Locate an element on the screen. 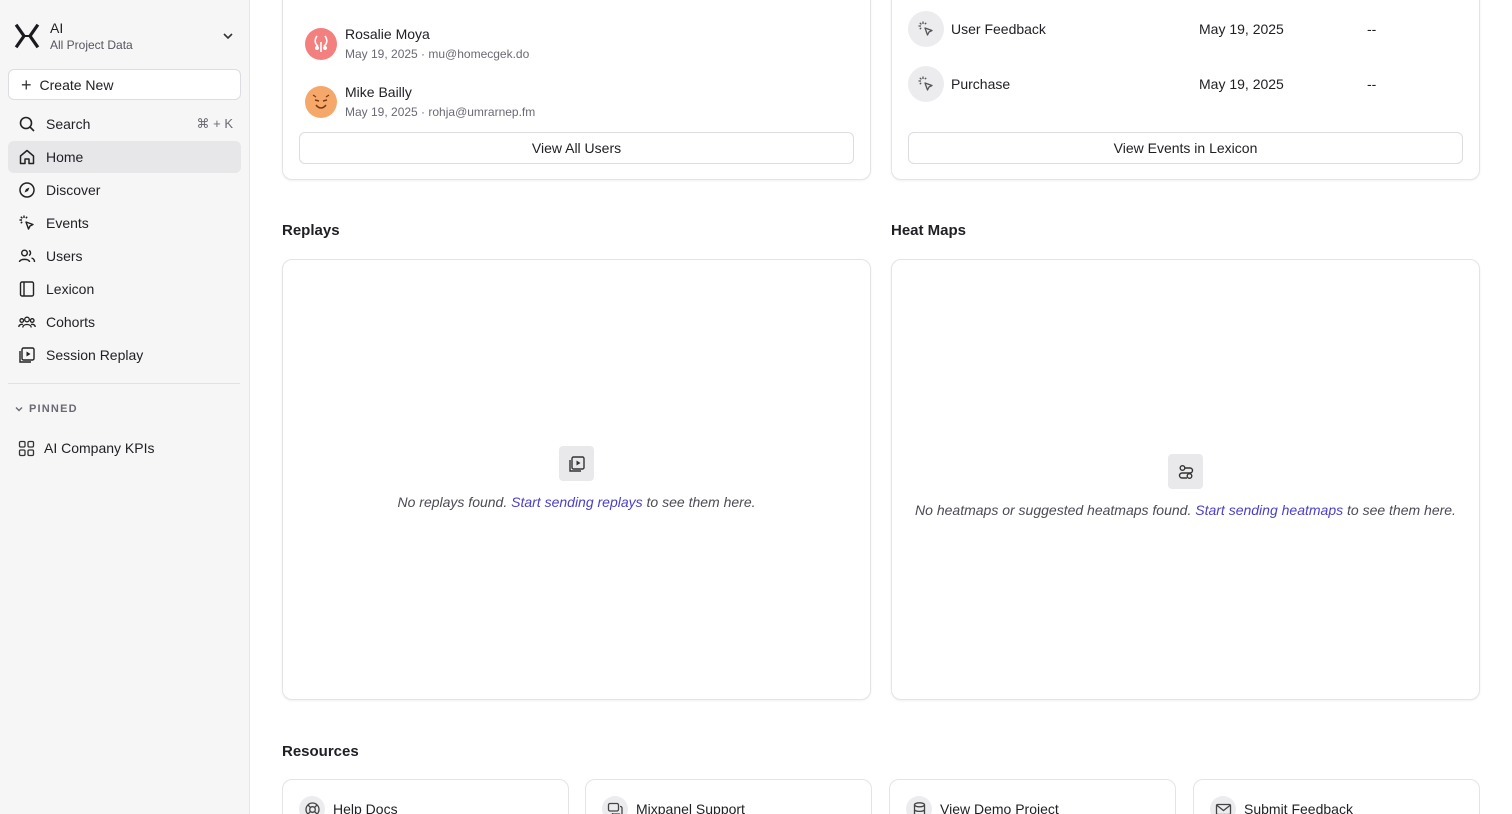  heatmaps-empty-prefix: No heatmaps or suggested heatmaps found. is located at coordinates (1053, 510).